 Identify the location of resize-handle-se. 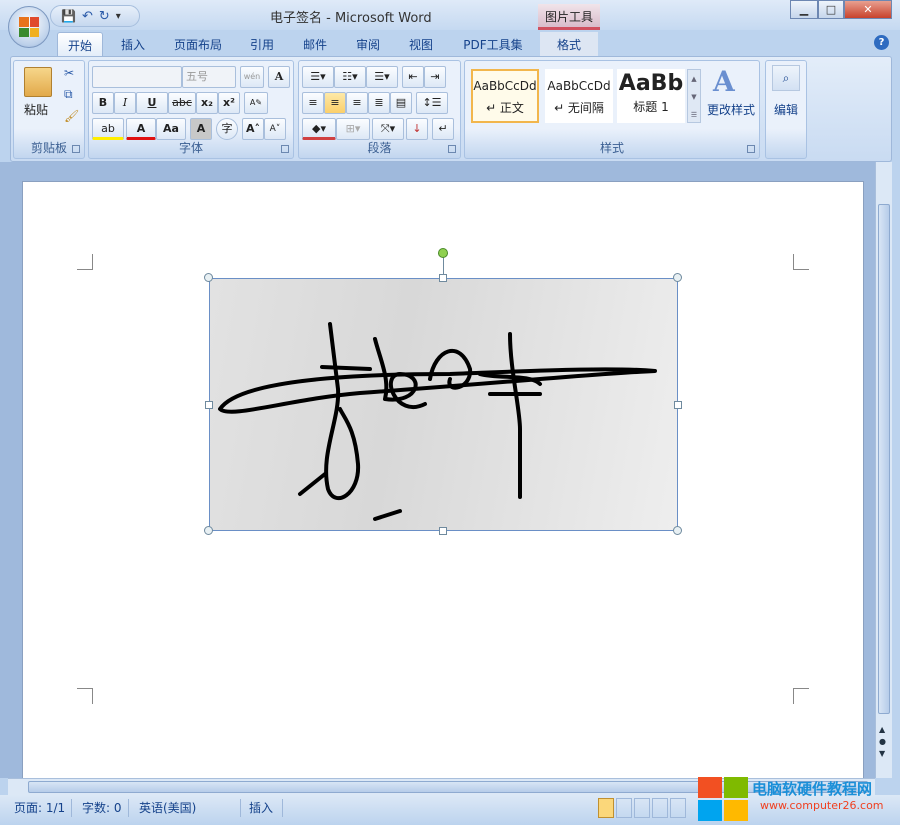
(677, 530).